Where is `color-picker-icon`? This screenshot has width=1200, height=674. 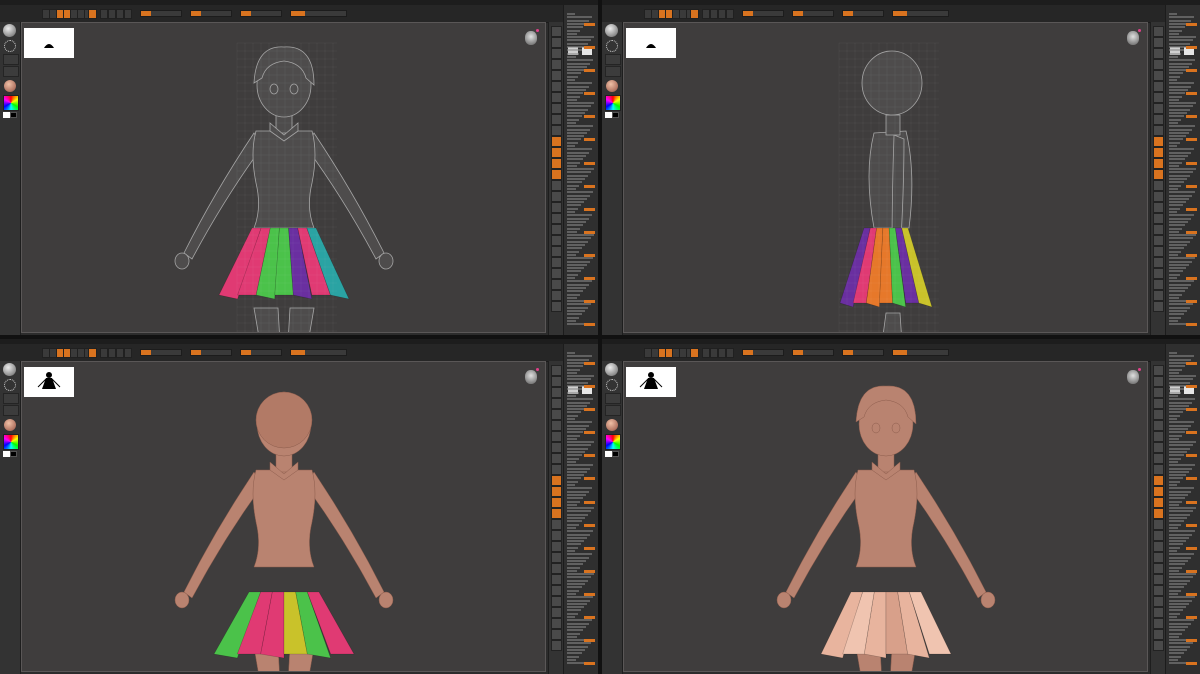 color-picker-icon is located at coordinates (613, 442).